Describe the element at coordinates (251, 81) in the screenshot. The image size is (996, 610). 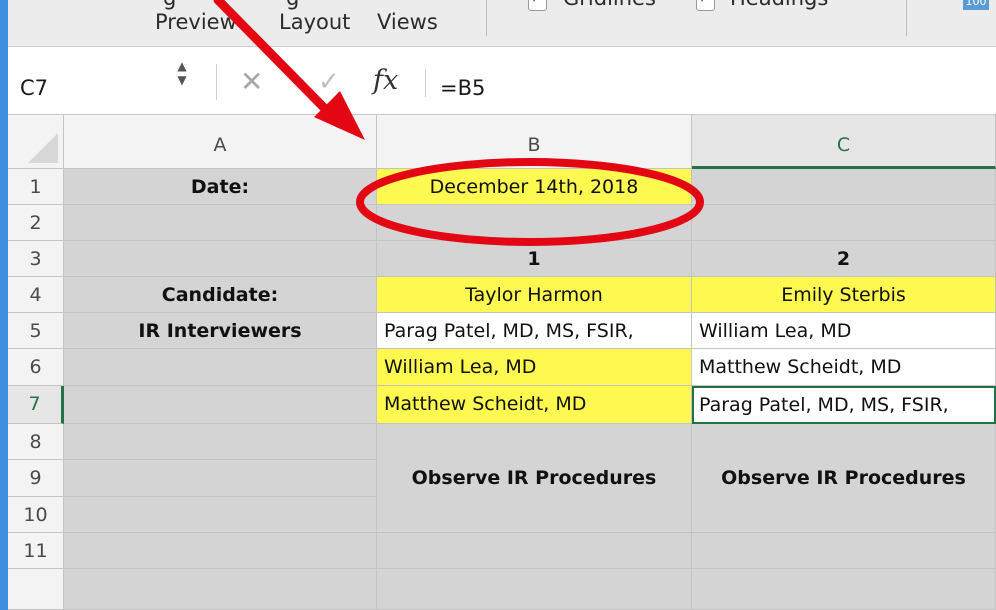
I see `cancel-icon: ✕` at that location.